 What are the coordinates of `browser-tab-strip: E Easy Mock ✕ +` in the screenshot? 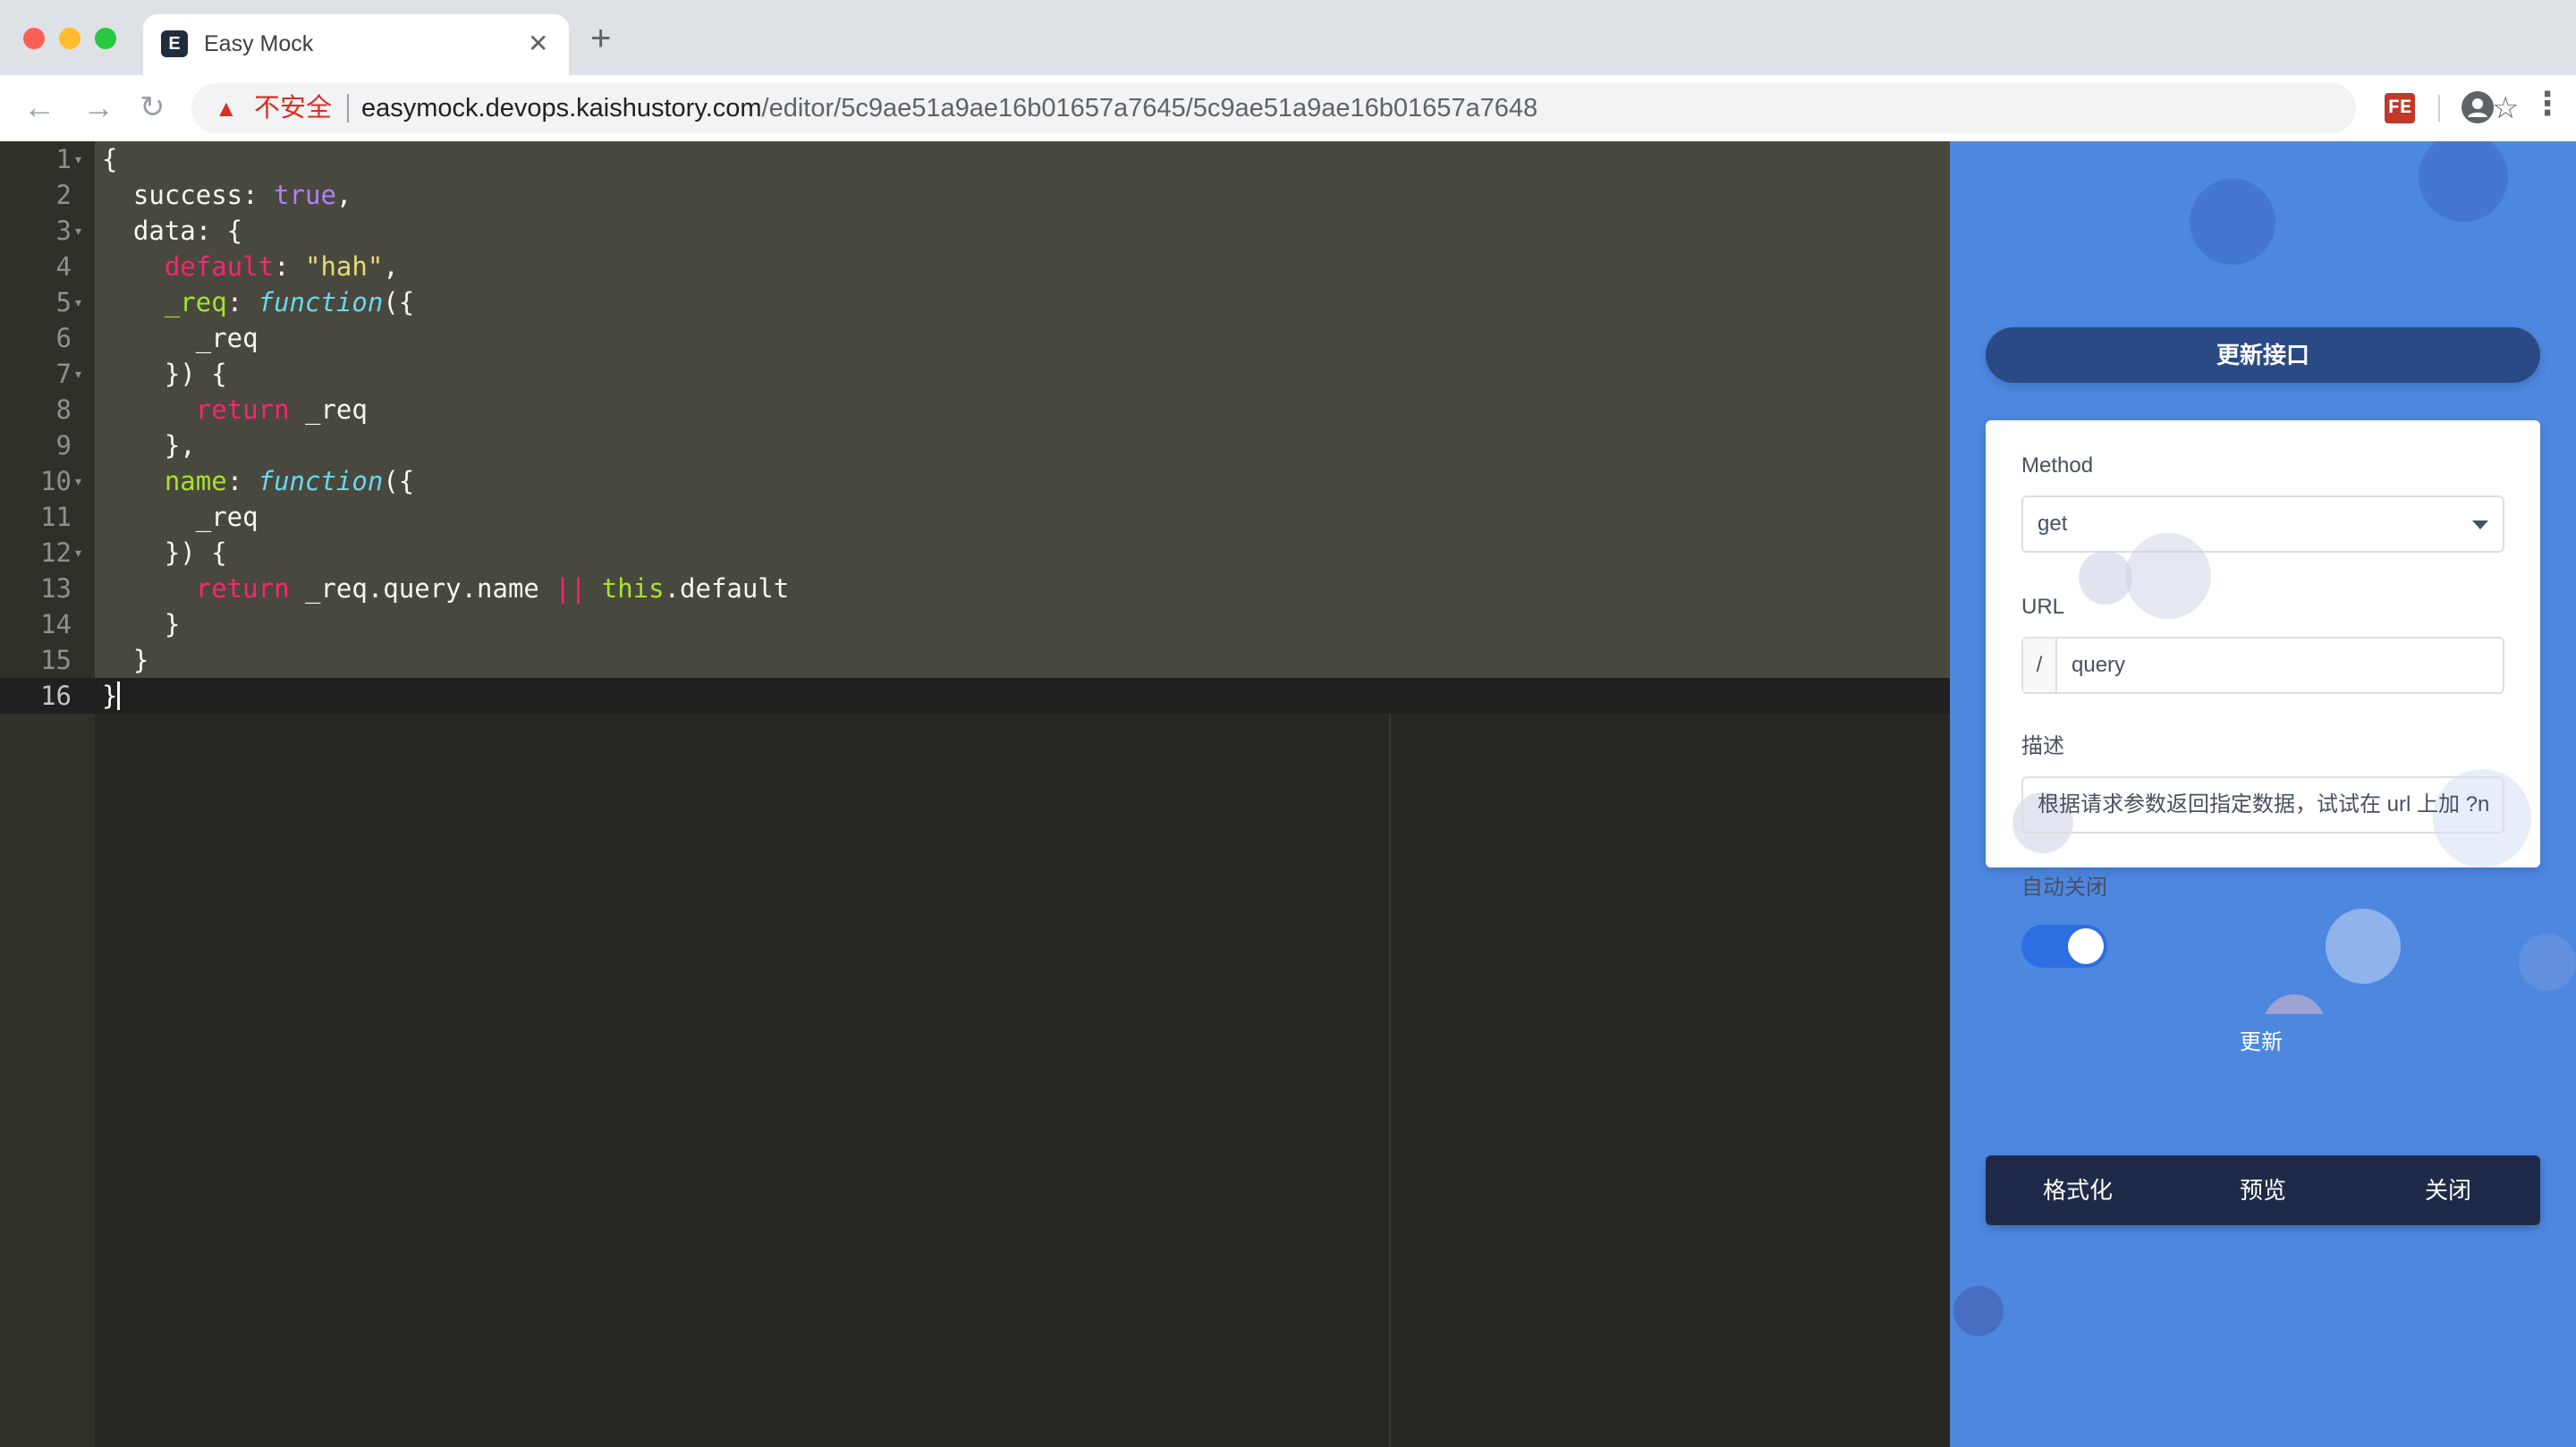 It's located at (1288, 37).